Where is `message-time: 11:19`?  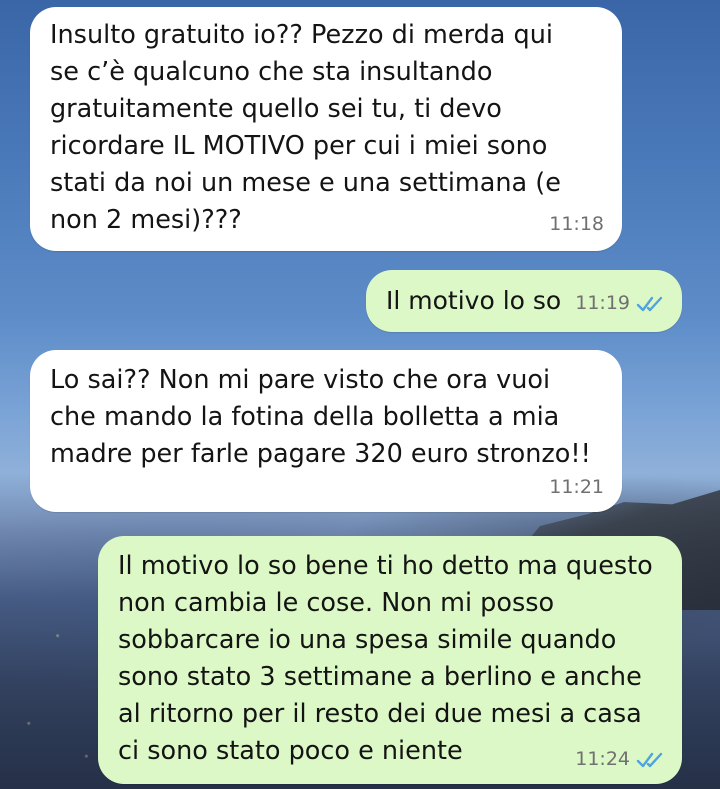 message-time: 11:19 is located at coordinates (602, 303).